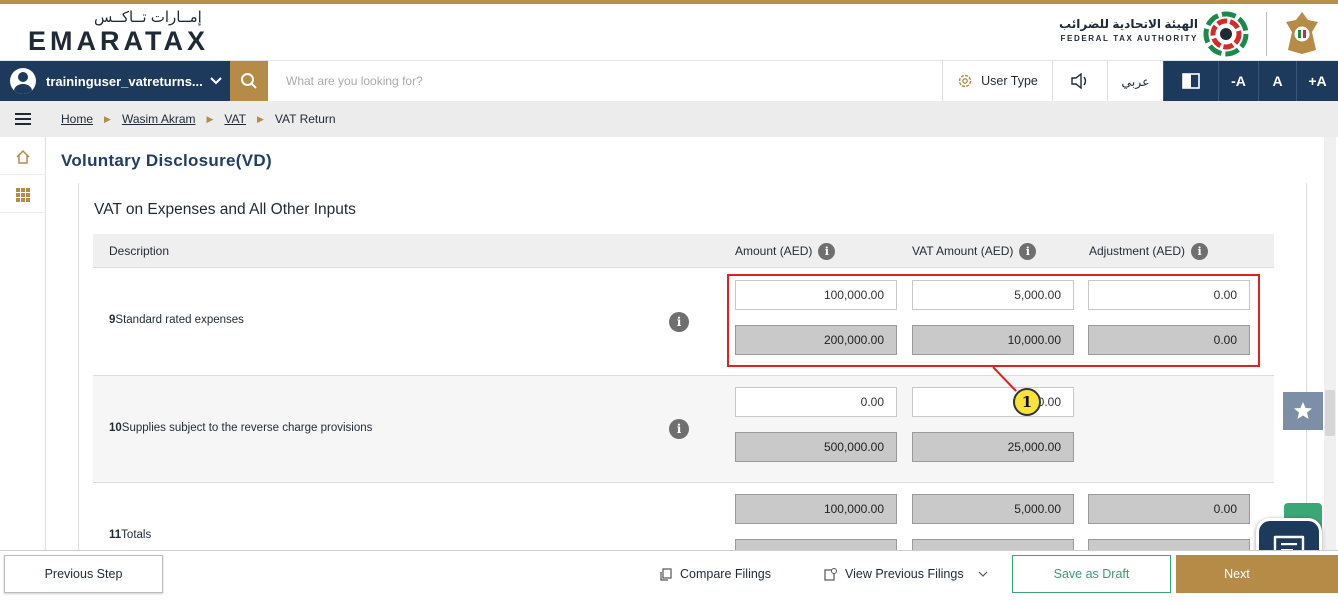 The image size is (1338, 603). I want to click on column-header-amount: Amount (AED) i, so click(785, 251).